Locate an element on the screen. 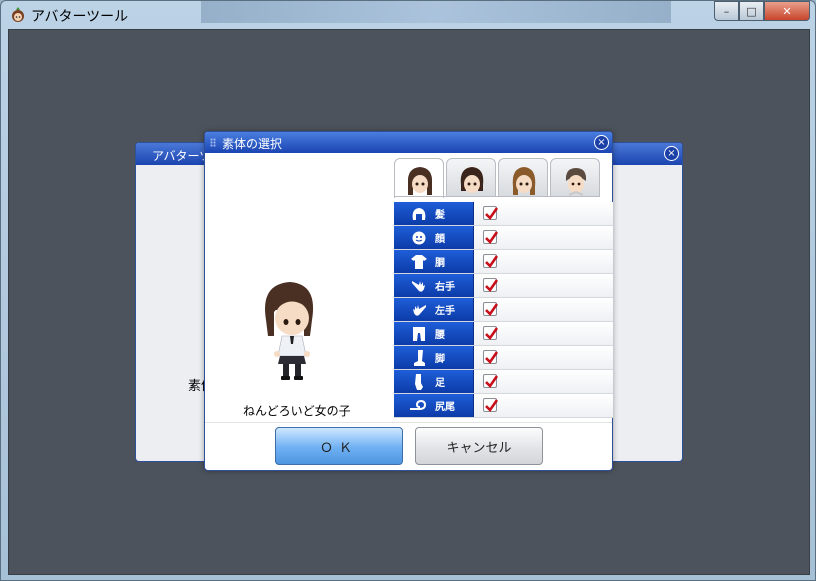 This screenshot has width=816, height=581. grip-icon is located at coordinates (213, 142).